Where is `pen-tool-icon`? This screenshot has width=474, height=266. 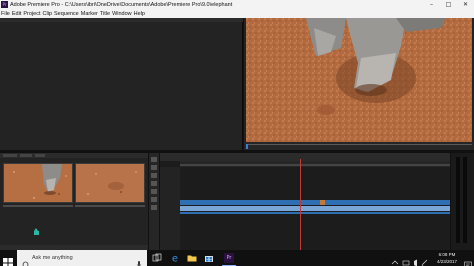 pen-tool-icon is located at coordinates (154, 199).